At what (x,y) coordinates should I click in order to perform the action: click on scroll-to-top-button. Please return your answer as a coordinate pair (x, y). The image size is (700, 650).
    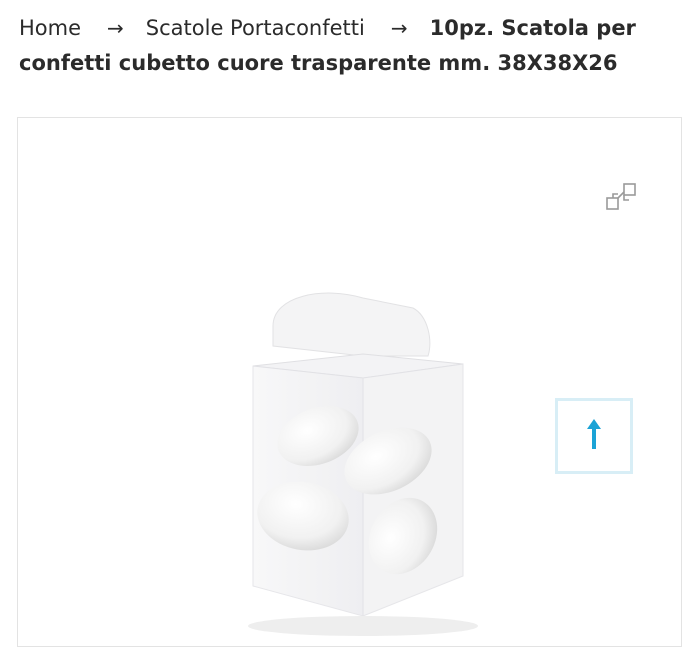
    Looking at the image, I should click on (594, 436).